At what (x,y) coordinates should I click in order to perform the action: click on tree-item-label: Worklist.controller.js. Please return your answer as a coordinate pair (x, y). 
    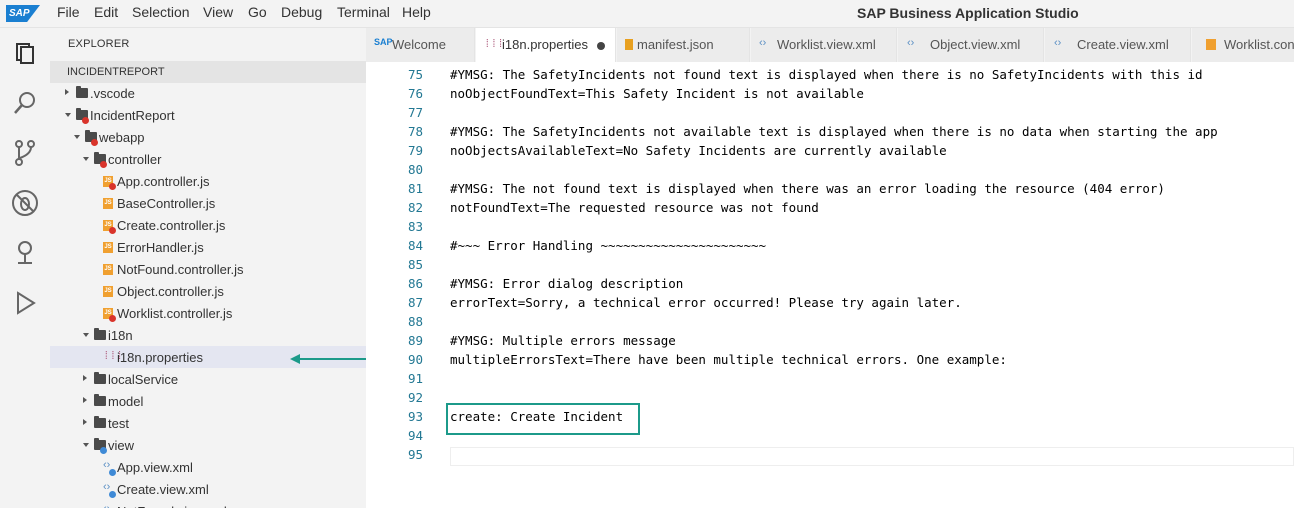
    Looking at the image, I should click on (175, 313).